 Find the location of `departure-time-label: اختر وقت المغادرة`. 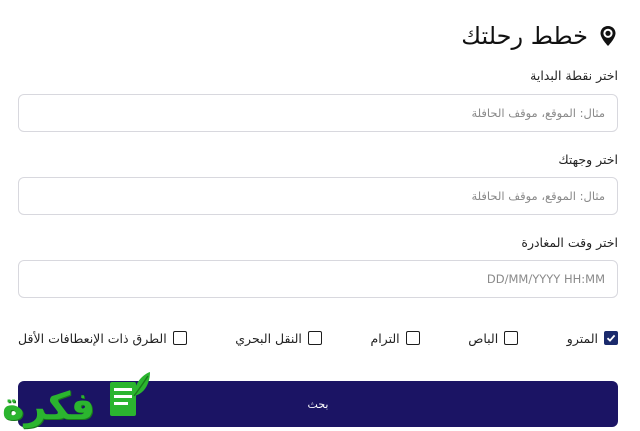

departure-time-label: اختر وقت المغادرة is located at coordinates (569, 242).